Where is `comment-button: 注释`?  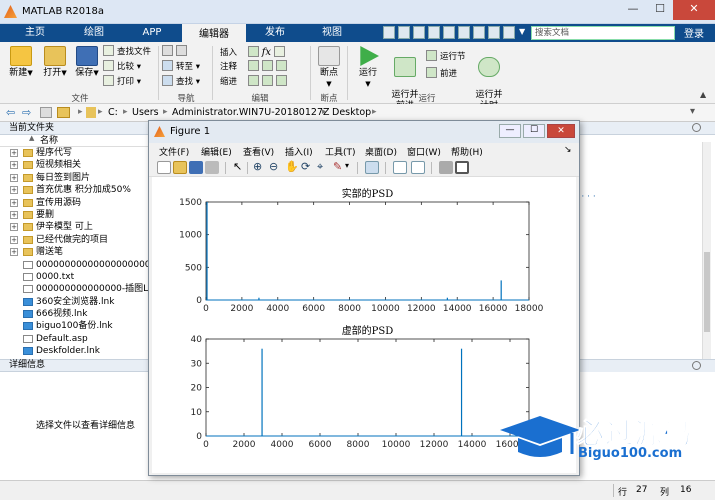 comment-button: 注释 is located at coordinates (266, 67).